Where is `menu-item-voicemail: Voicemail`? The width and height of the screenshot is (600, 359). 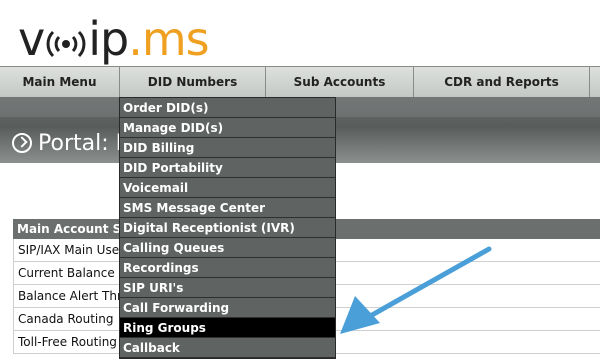 menu-item-voicemail: Voicemail is located at coordinates (227, 188).